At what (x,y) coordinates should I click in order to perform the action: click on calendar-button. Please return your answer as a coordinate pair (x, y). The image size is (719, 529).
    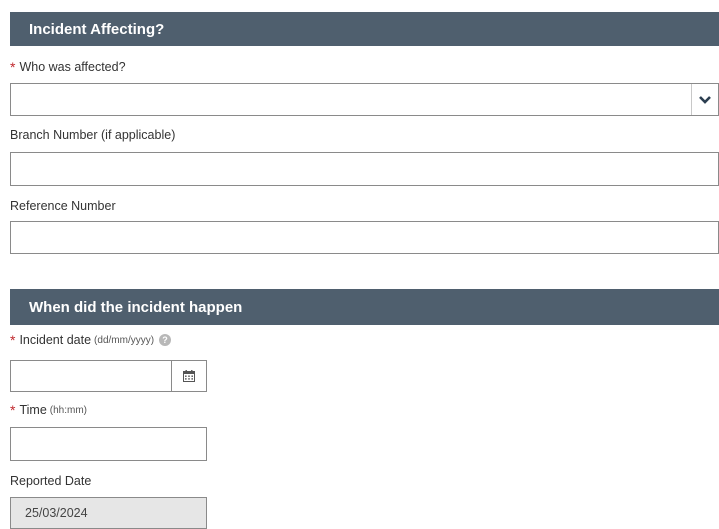
    Looking at the image, I should click on (188, 376).